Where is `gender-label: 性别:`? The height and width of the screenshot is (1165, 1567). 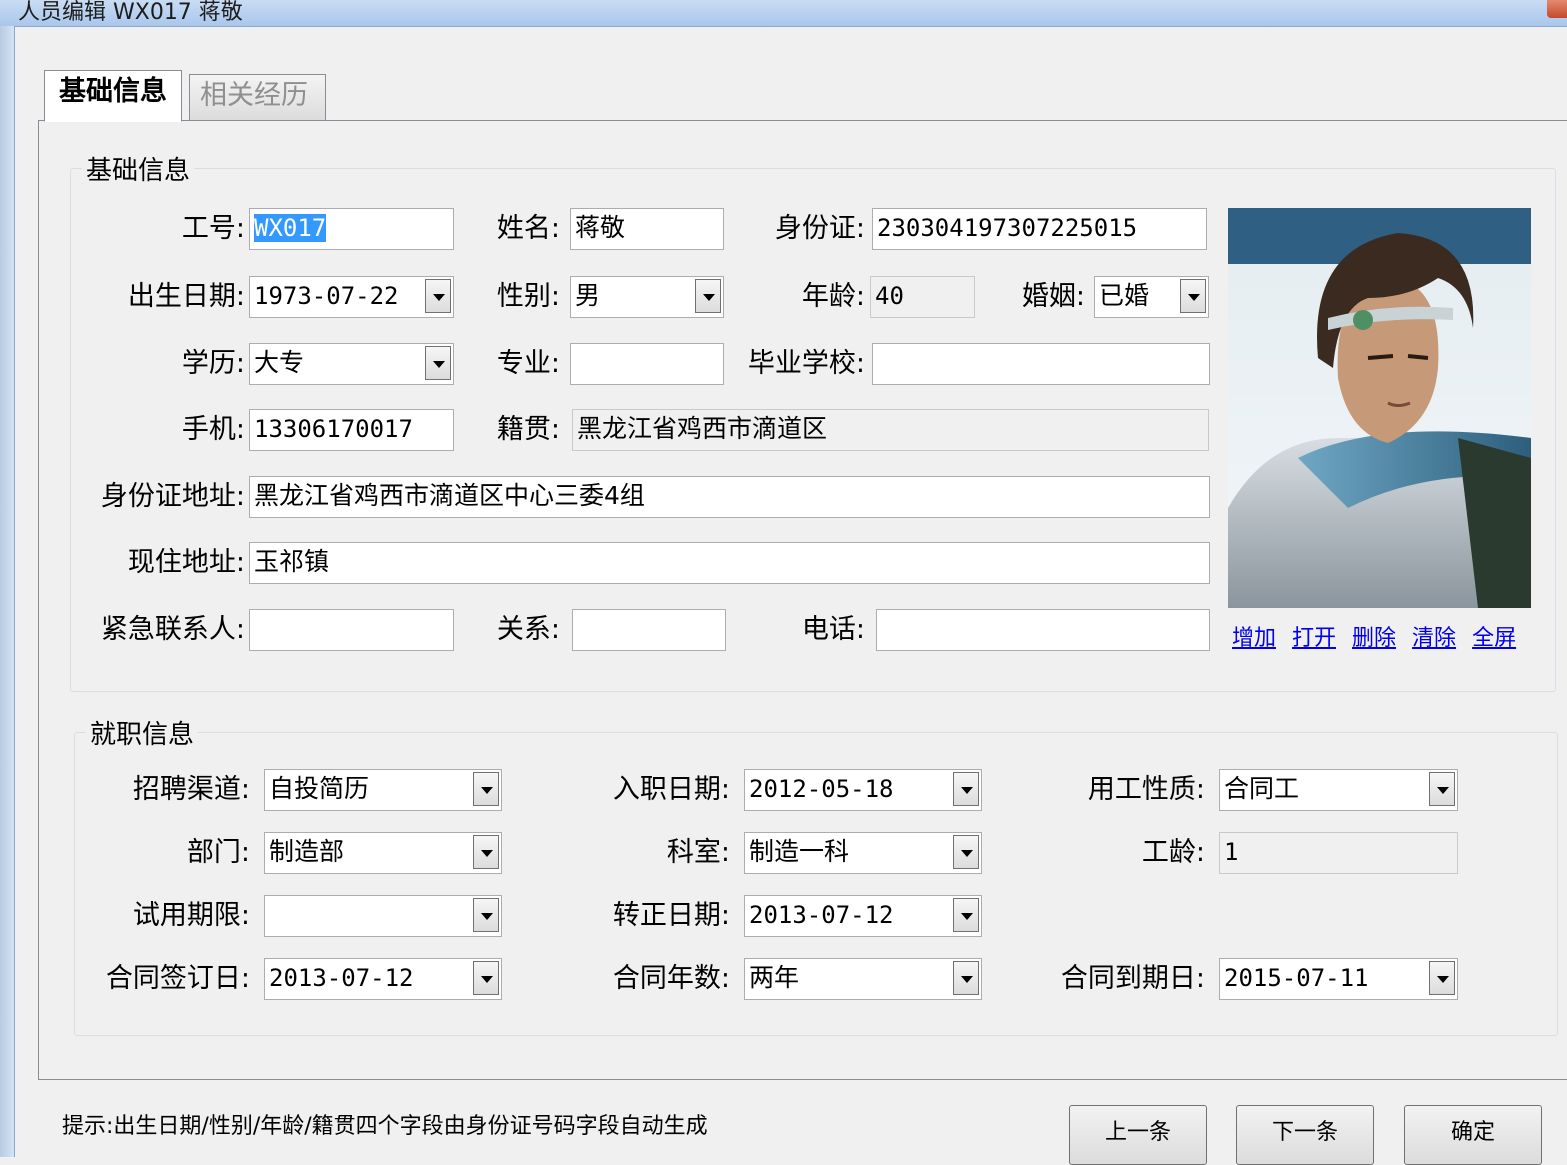 gender-label: 性别: is located at coordinates (528, 296).